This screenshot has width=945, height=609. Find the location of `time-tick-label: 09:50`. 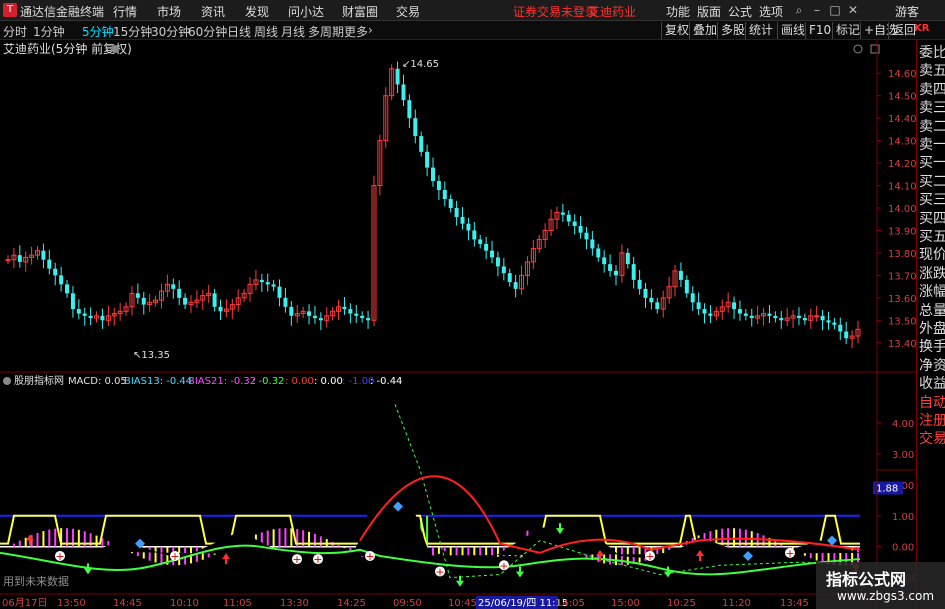

time-tick-label: 09:50 is located at coordinates (407, 603).